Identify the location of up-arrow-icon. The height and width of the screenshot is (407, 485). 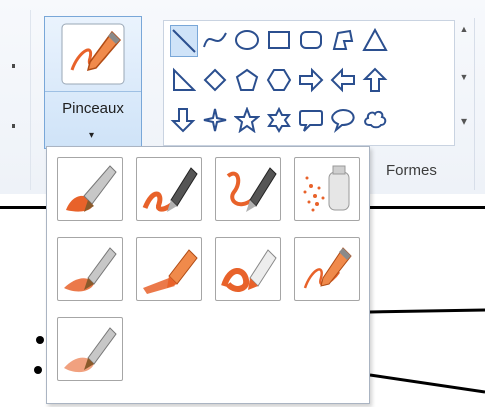
(376, 81).